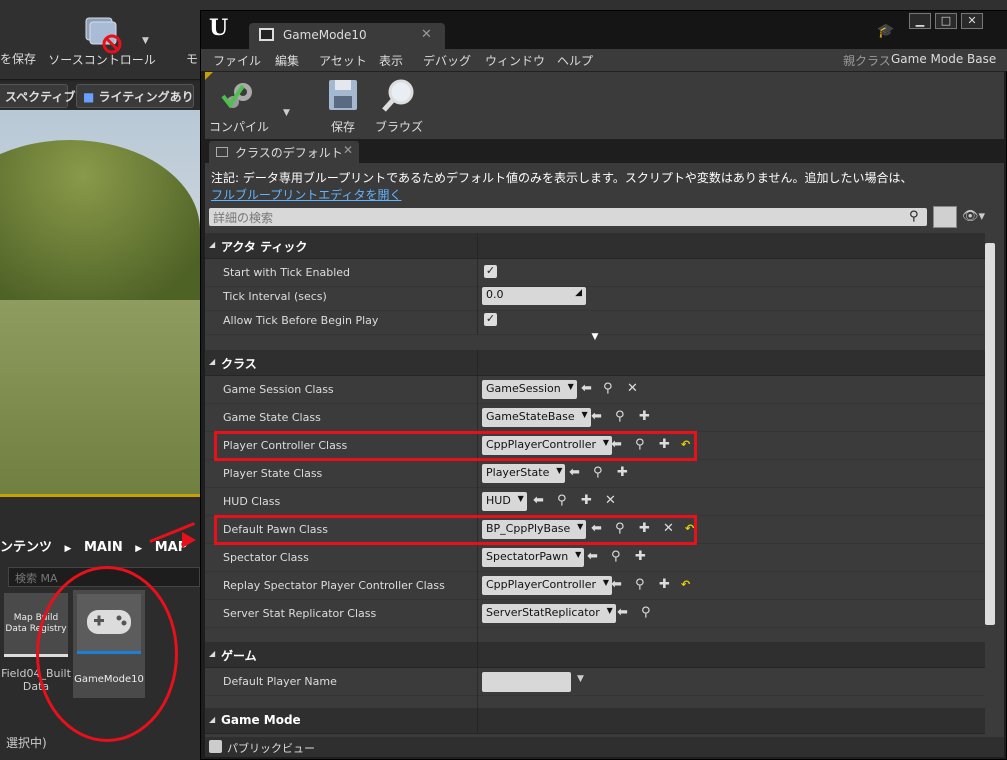 This screenshot has width=1007, height=760. What do you see at coordinates (343, 60) in the screenshot?
I see `menu-asset: アセット` at bounding box center [343, 60].